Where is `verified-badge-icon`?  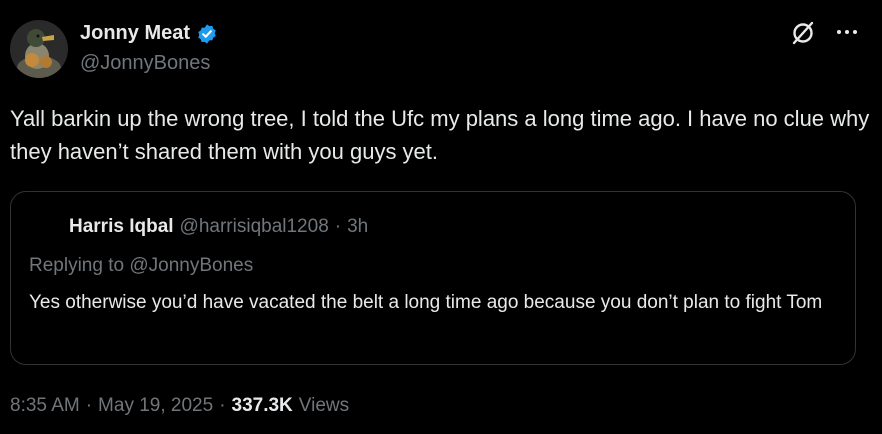 verified-badge-icon is located at coordinates (207, 34).